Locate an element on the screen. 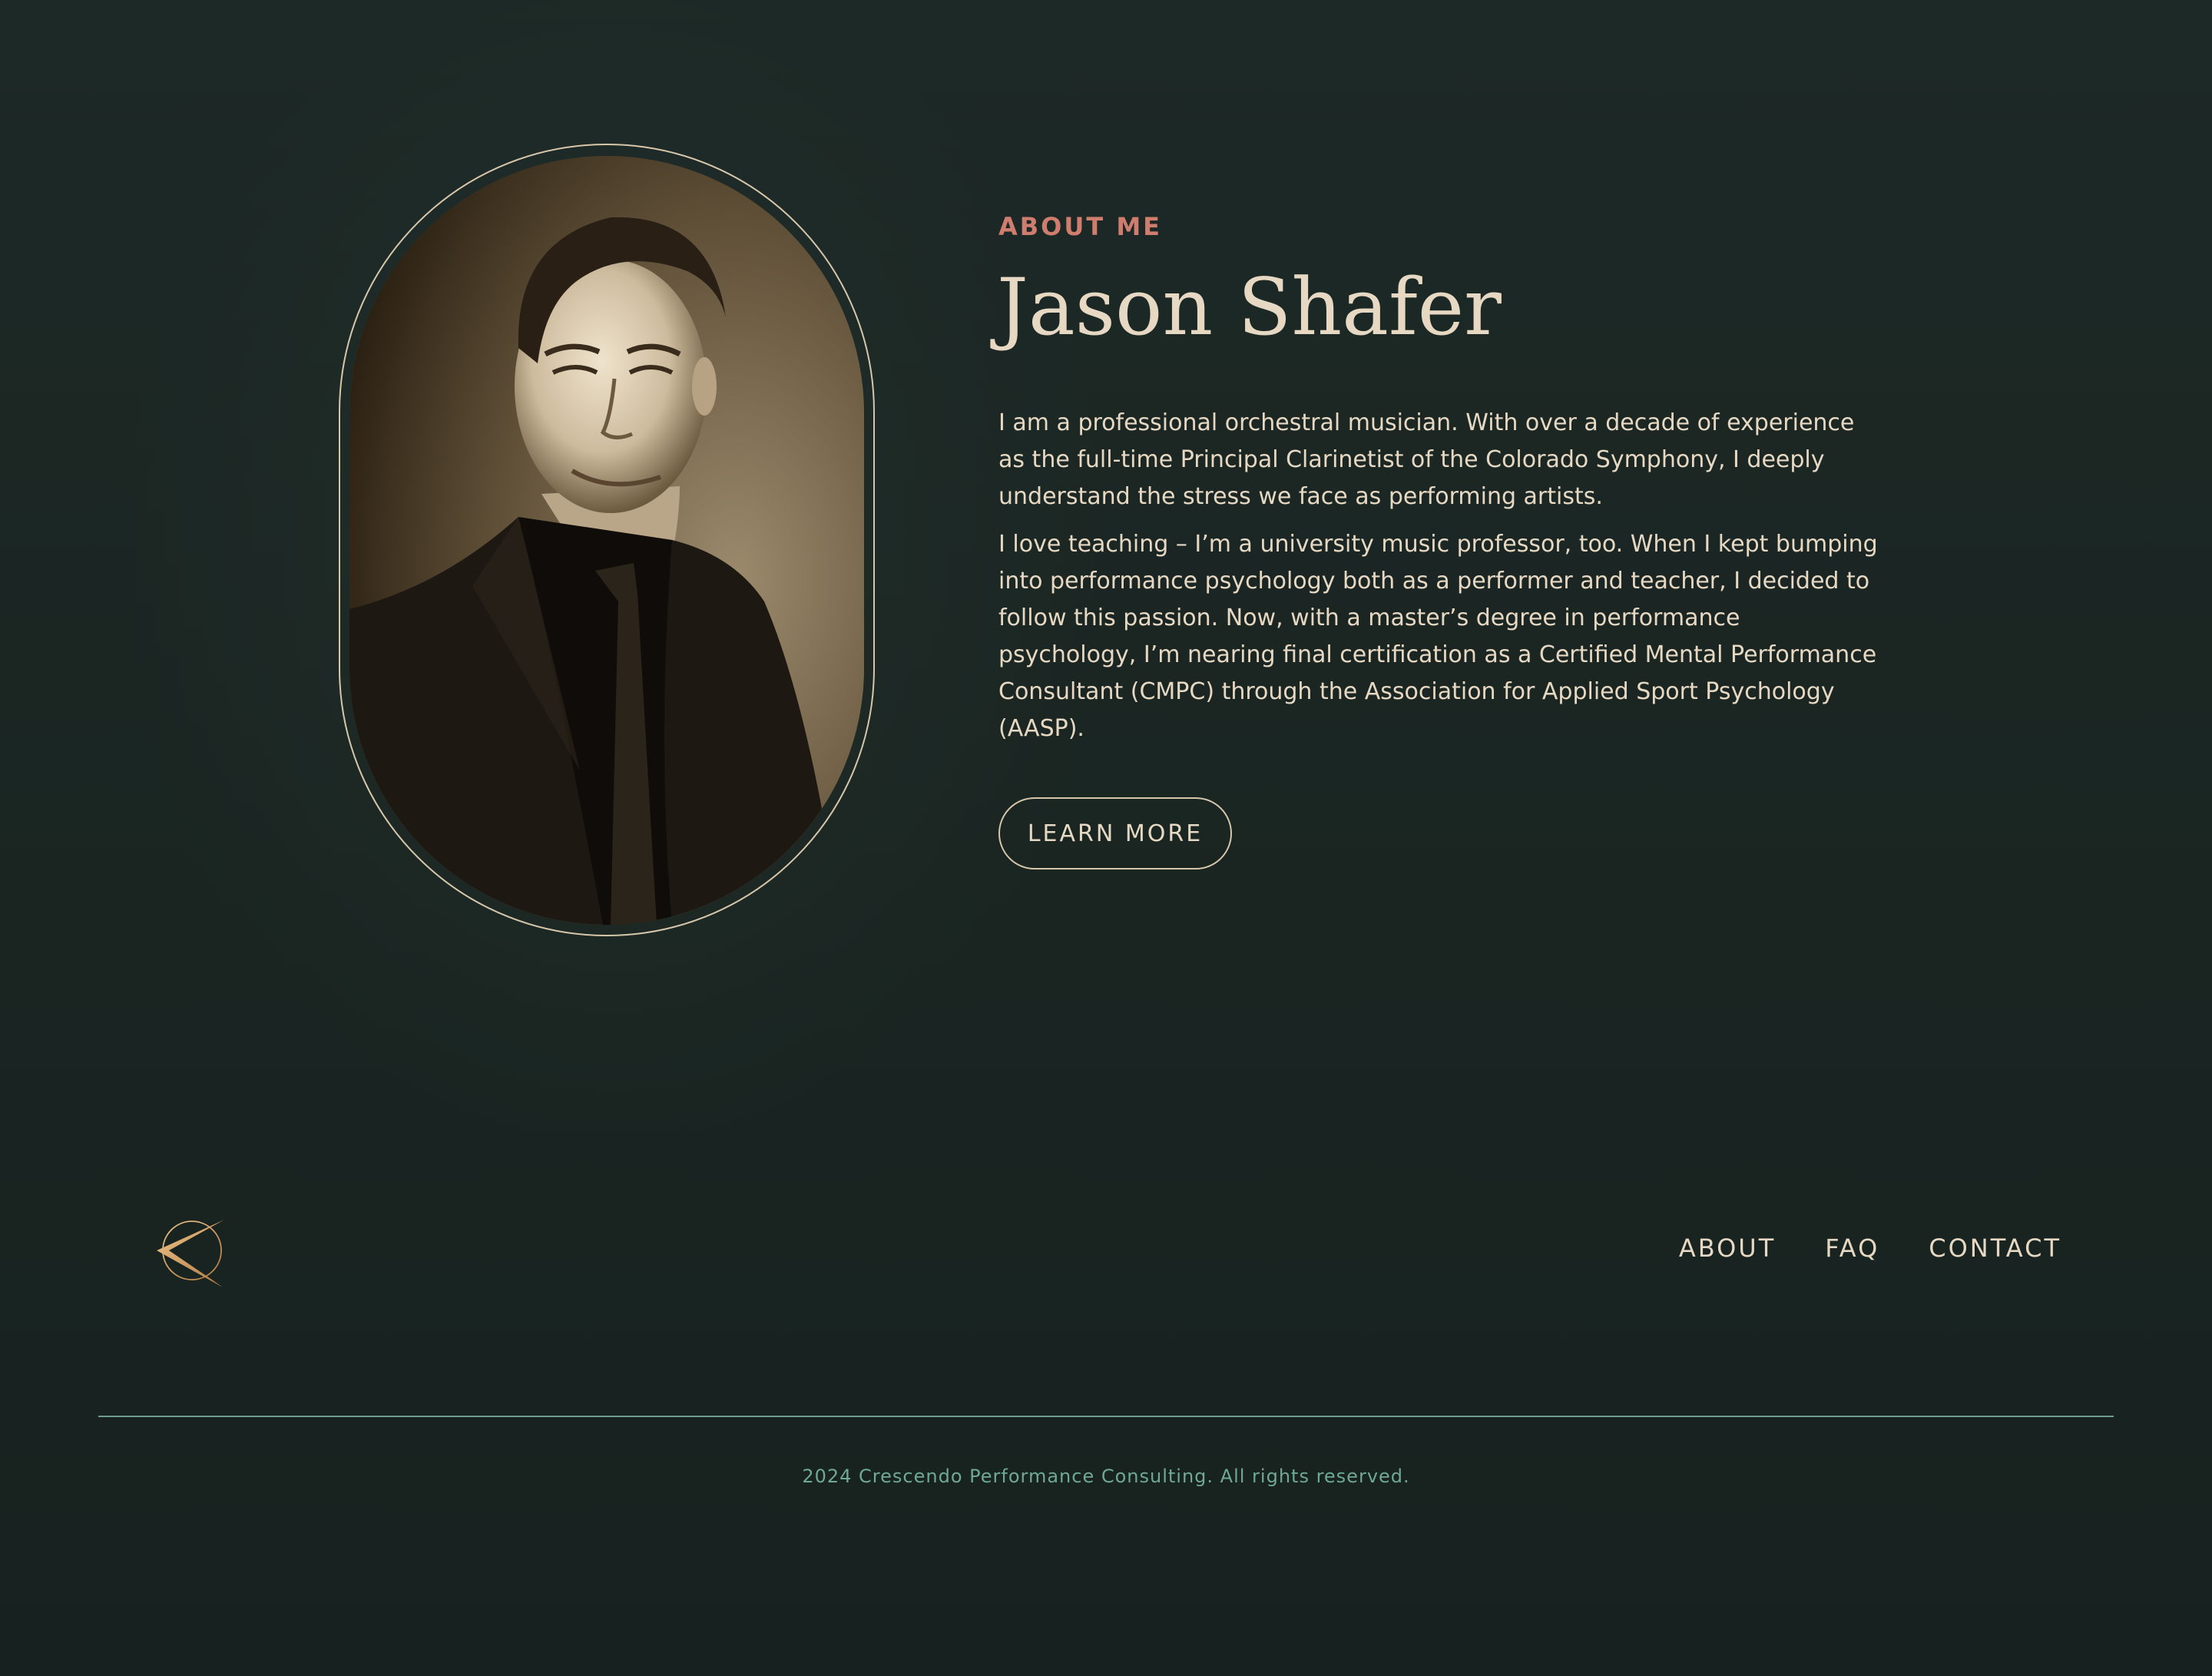 The image size is (2212, 1676). section-eyebrow: ABOUT ME is located at coordinates (1081, 226).